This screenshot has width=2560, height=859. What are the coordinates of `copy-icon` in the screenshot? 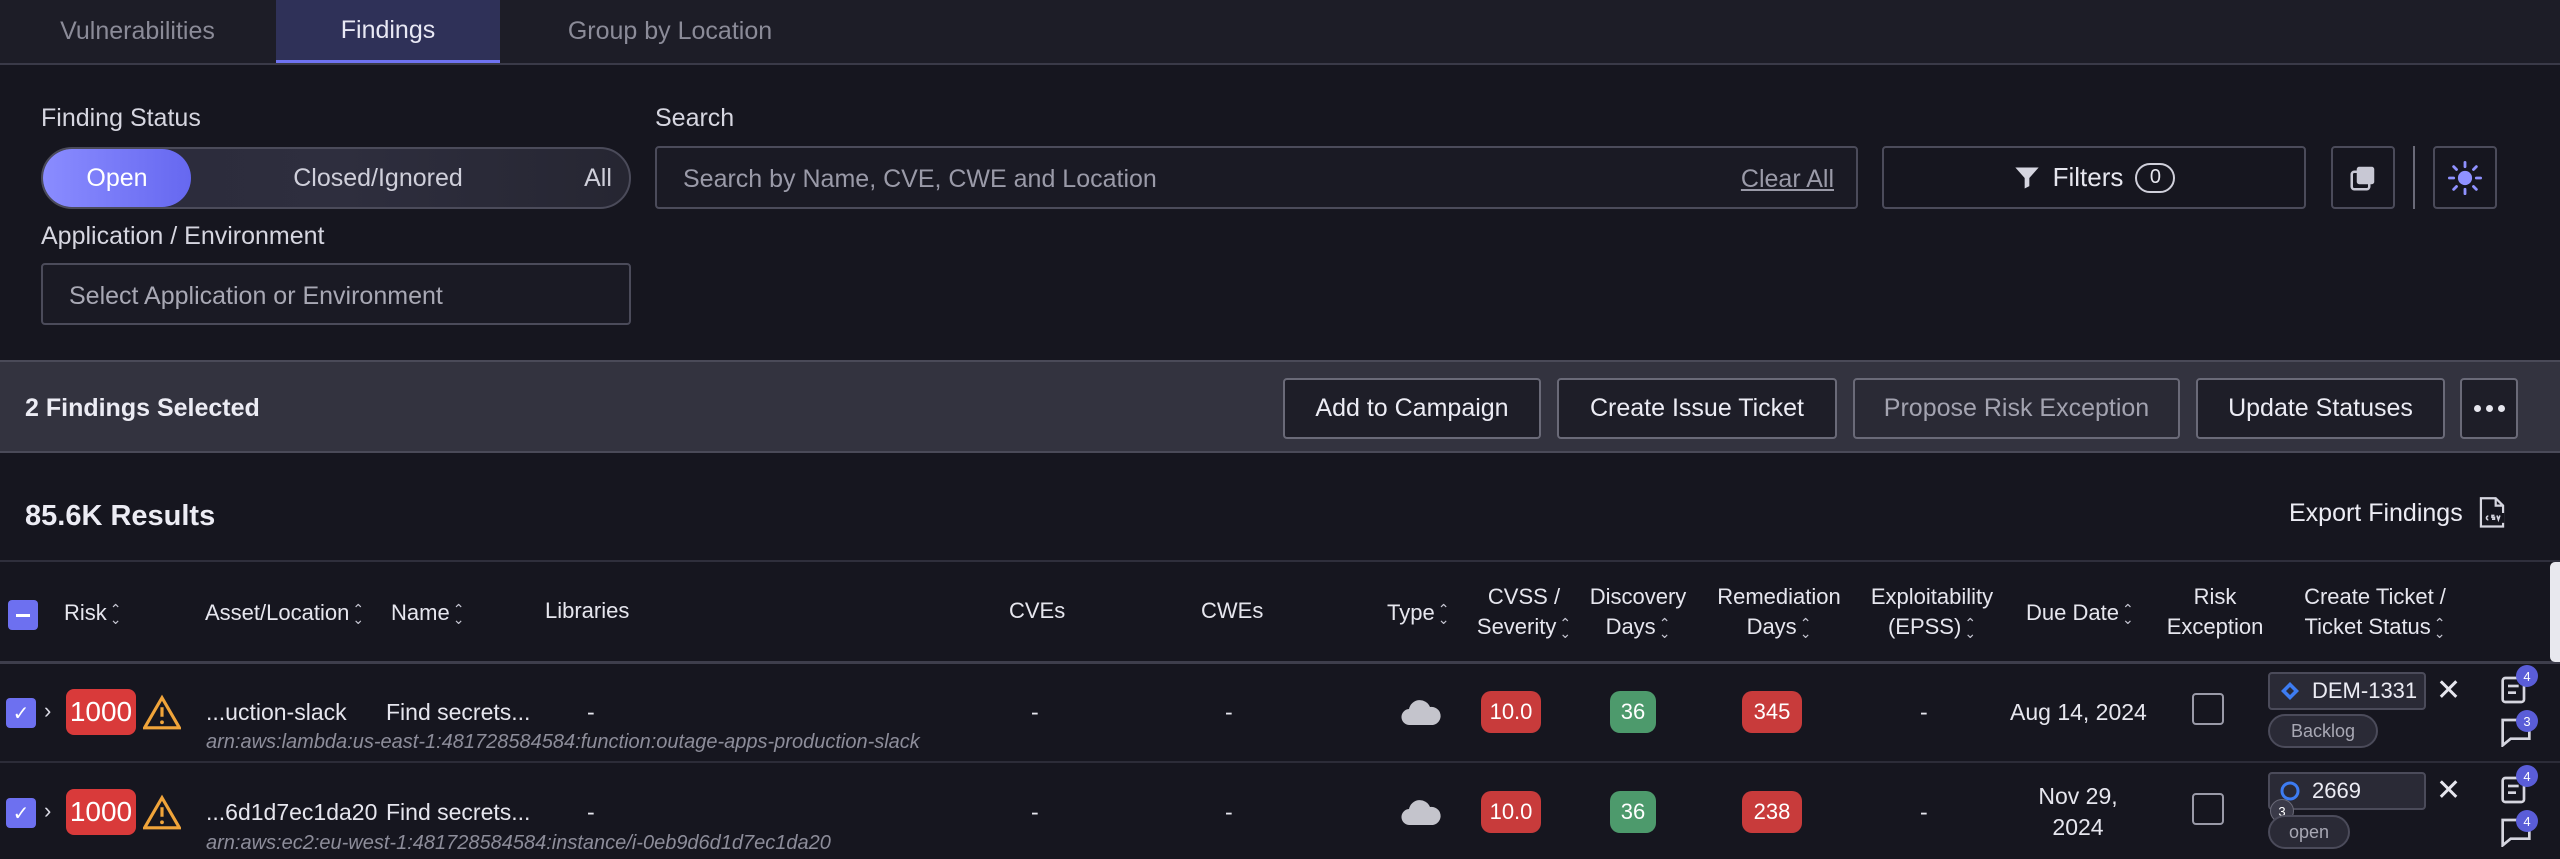 It's located at (2362, 178).